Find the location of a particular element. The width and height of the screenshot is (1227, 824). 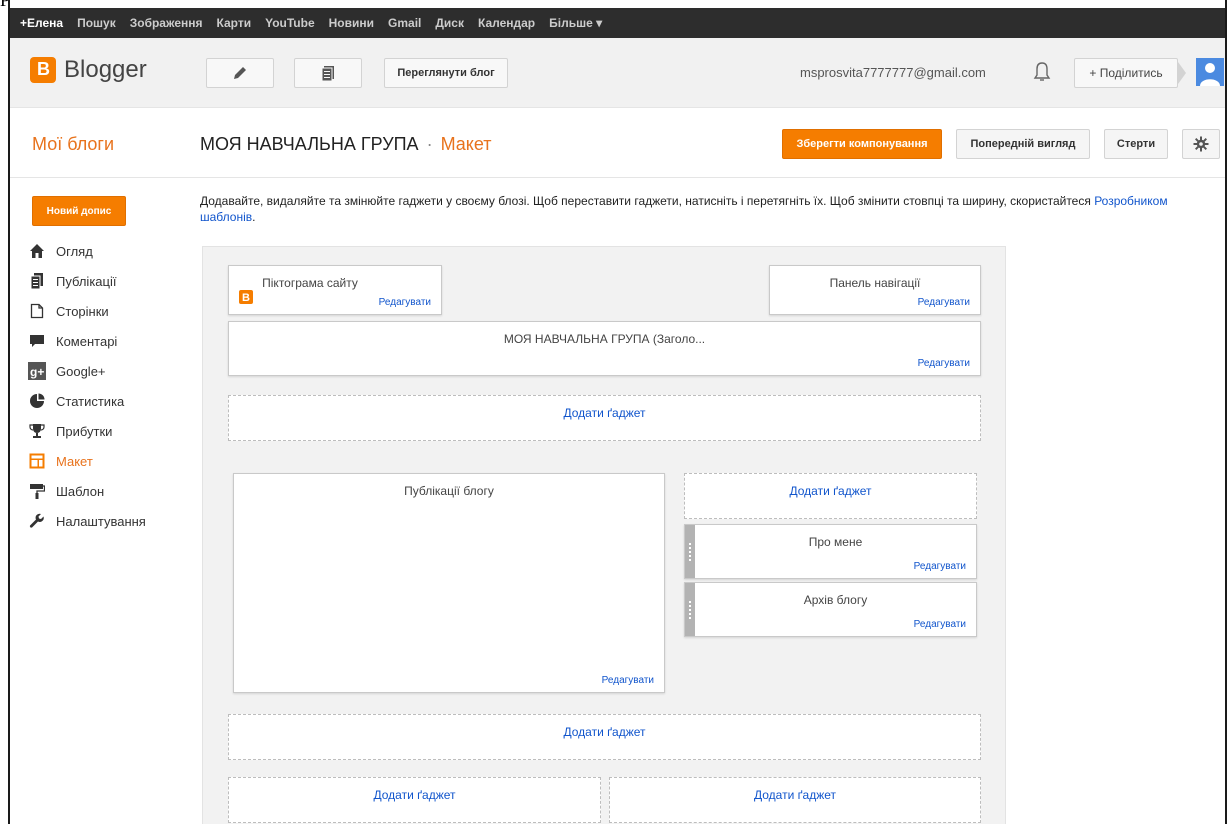

comments-icon is located at coordinates (37, 341).